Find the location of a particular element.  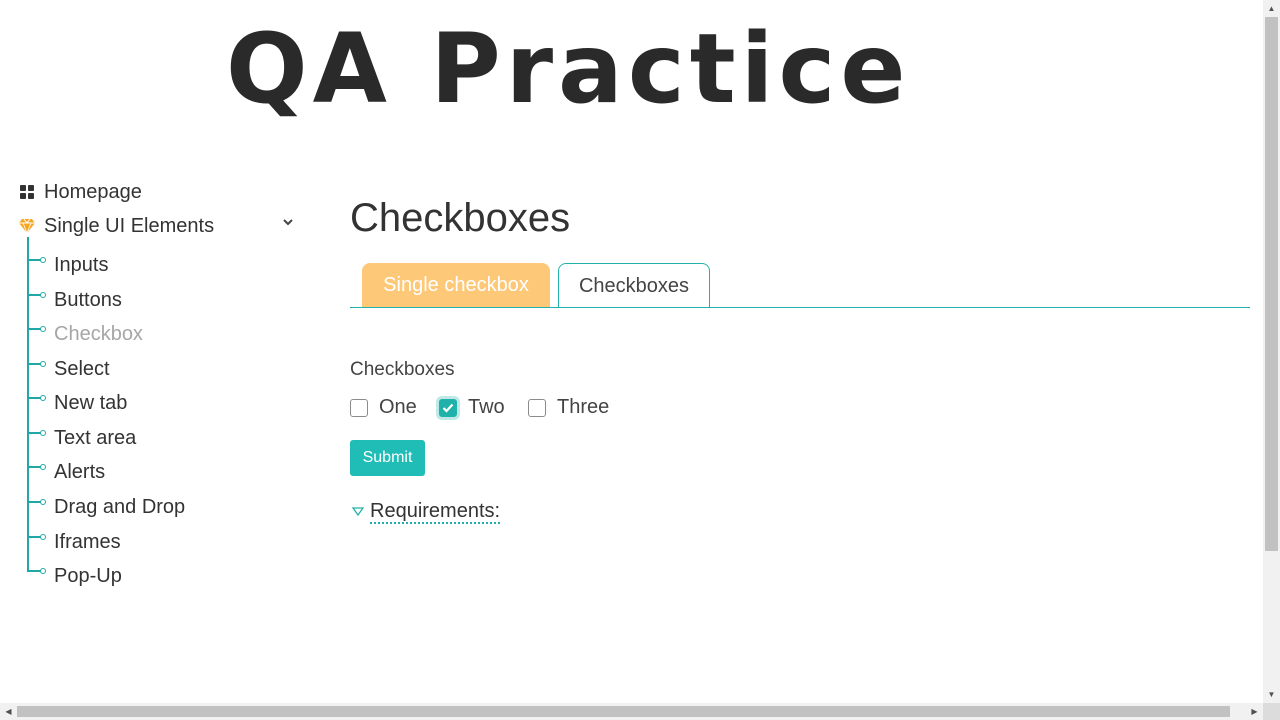

checkbox-three is located at coordinates (537, 407).